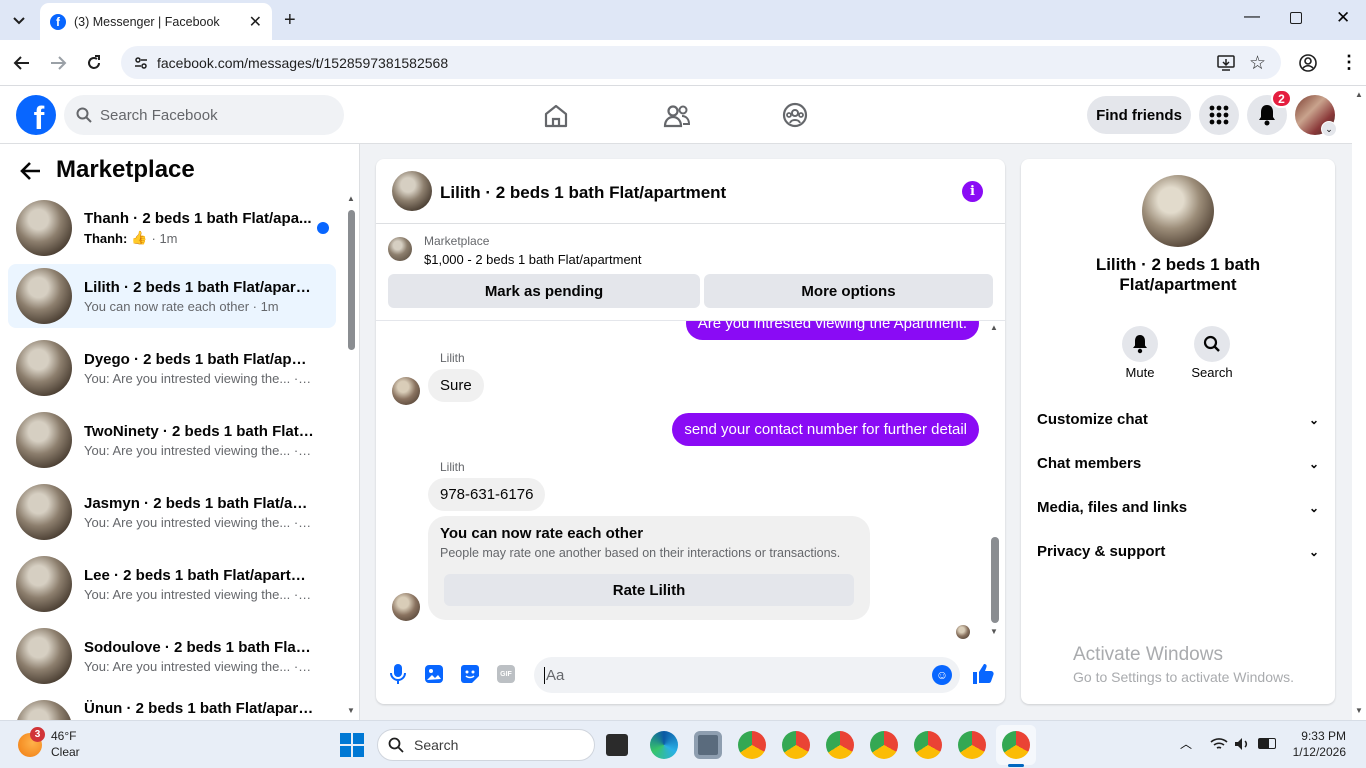 The image size is (1366, 768). I want to click on media-files-links-section: Media, files and links ⌄, so click(1178, 507).